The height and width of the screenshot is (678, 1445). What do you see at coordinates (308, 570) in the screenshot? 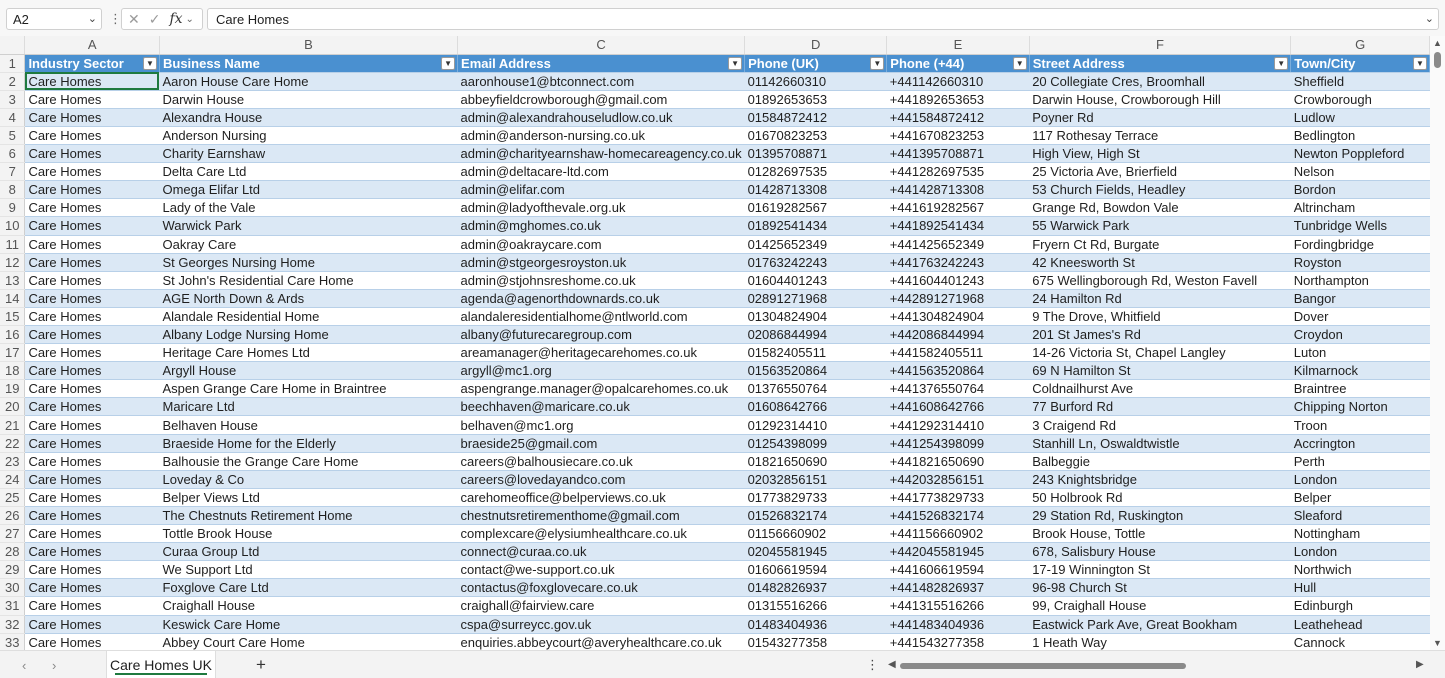
I see `grid-cell: We Support Ltd` at bounding box center [308, 570].